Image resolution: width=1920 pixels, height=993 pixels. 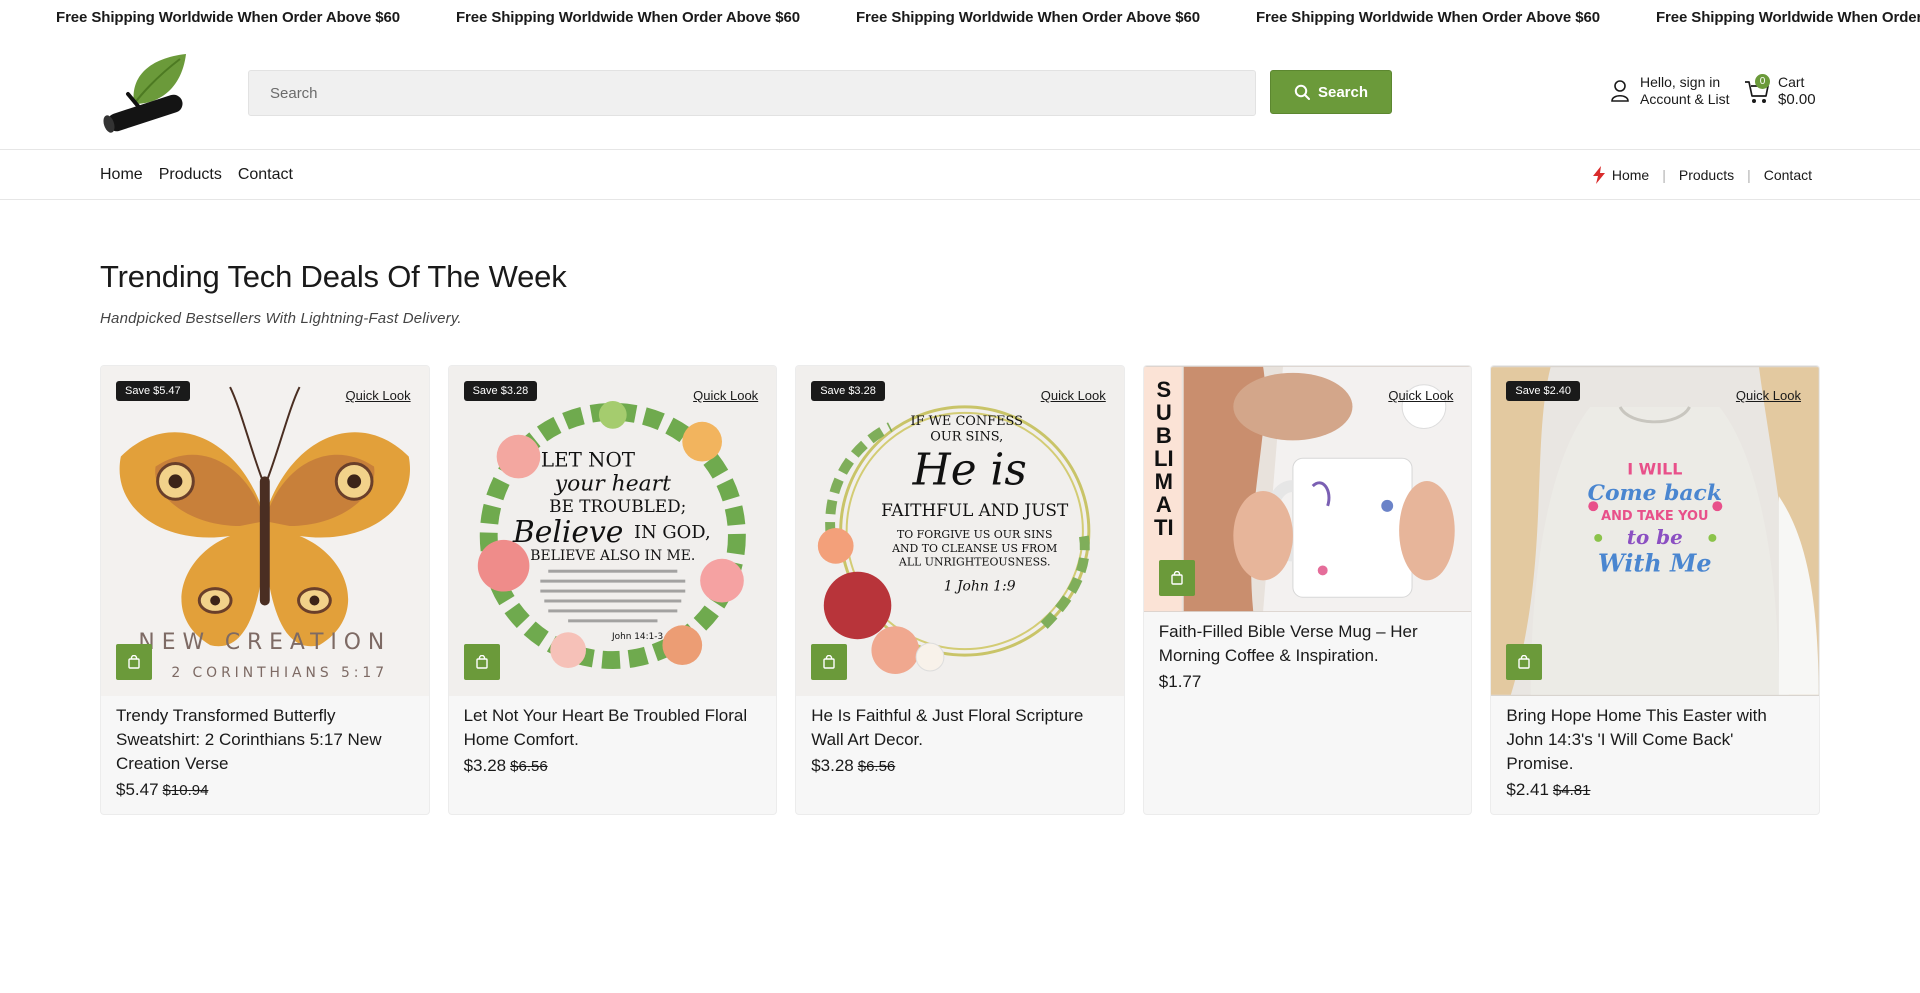 What do you see at coordinates (617, 506) in the screenshot?
I see `image-text: BE TROUBLED;` at bounding box center [617, 506].